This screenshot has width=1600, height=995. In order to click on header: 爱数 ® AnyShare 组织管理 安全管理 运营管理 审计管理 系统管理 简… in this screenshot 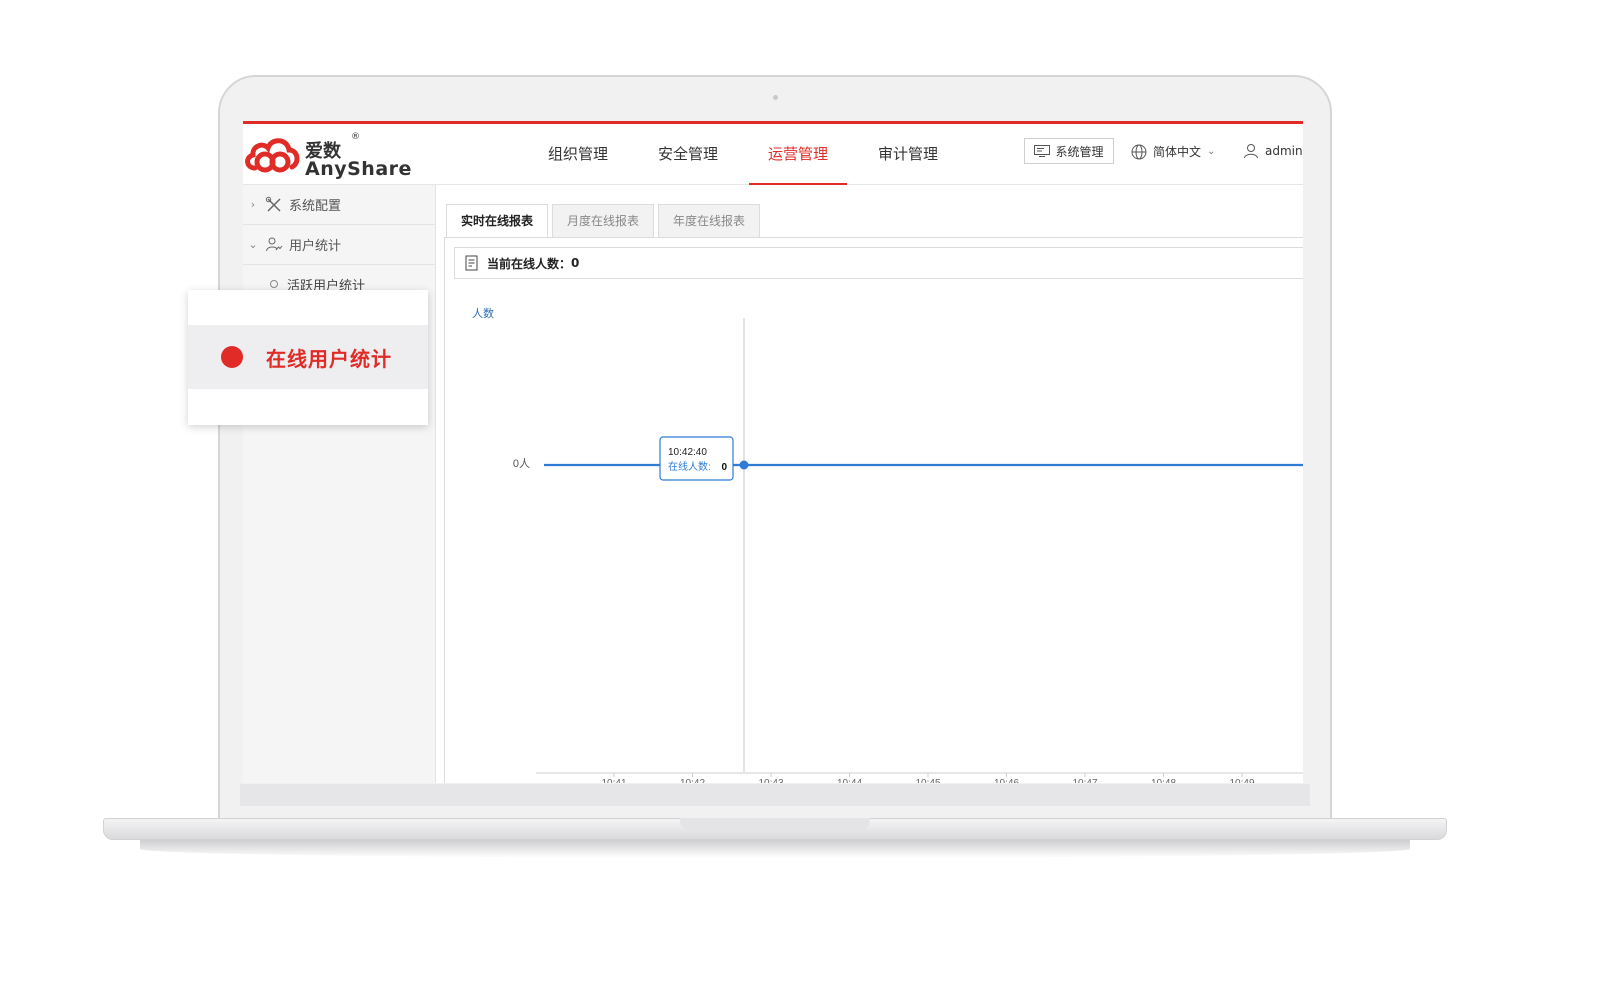, I will do `click(773, 154)`.